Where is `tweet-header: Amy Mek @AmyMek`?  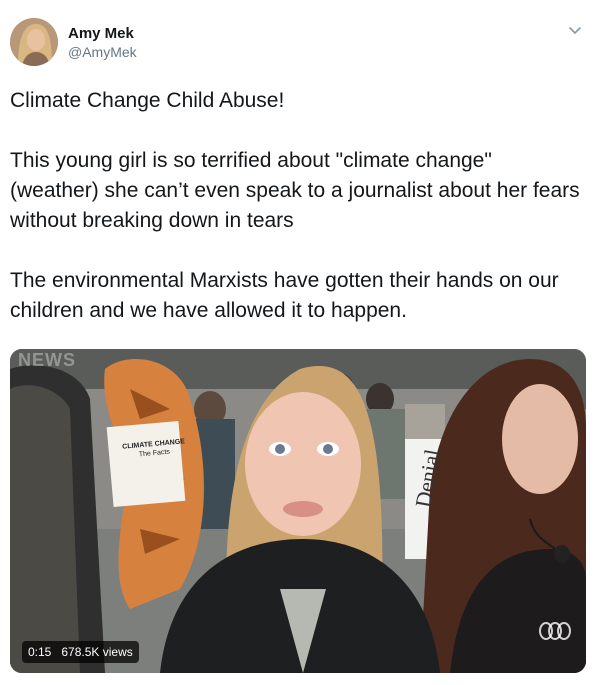
tweet-header: Amy Mek @AmyMek is located at coordinates (298, 43).